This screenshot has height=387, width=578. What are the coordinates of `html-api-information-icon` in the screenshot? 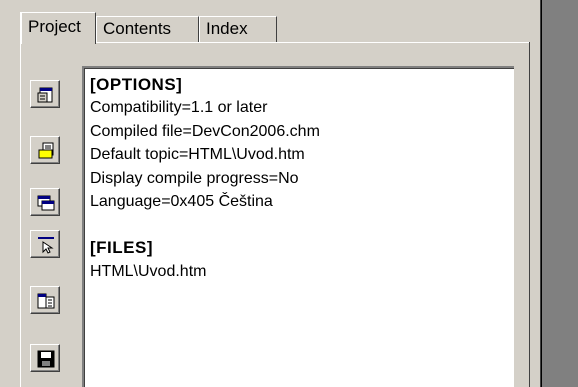 It's located at (46, 245).